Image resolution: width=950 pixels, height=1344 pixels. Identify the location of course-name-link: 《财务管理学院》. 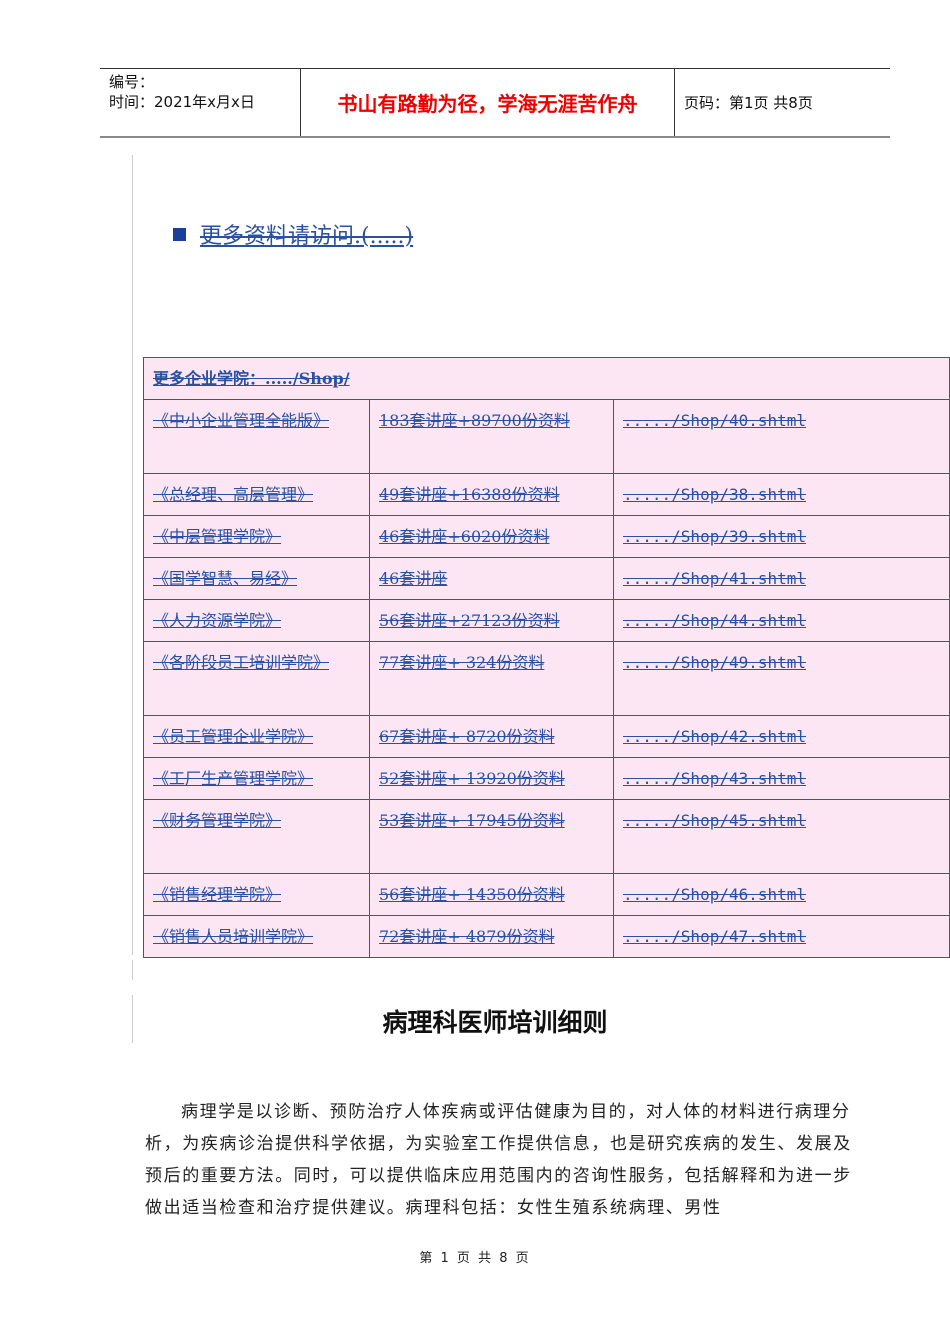
(217, 820).